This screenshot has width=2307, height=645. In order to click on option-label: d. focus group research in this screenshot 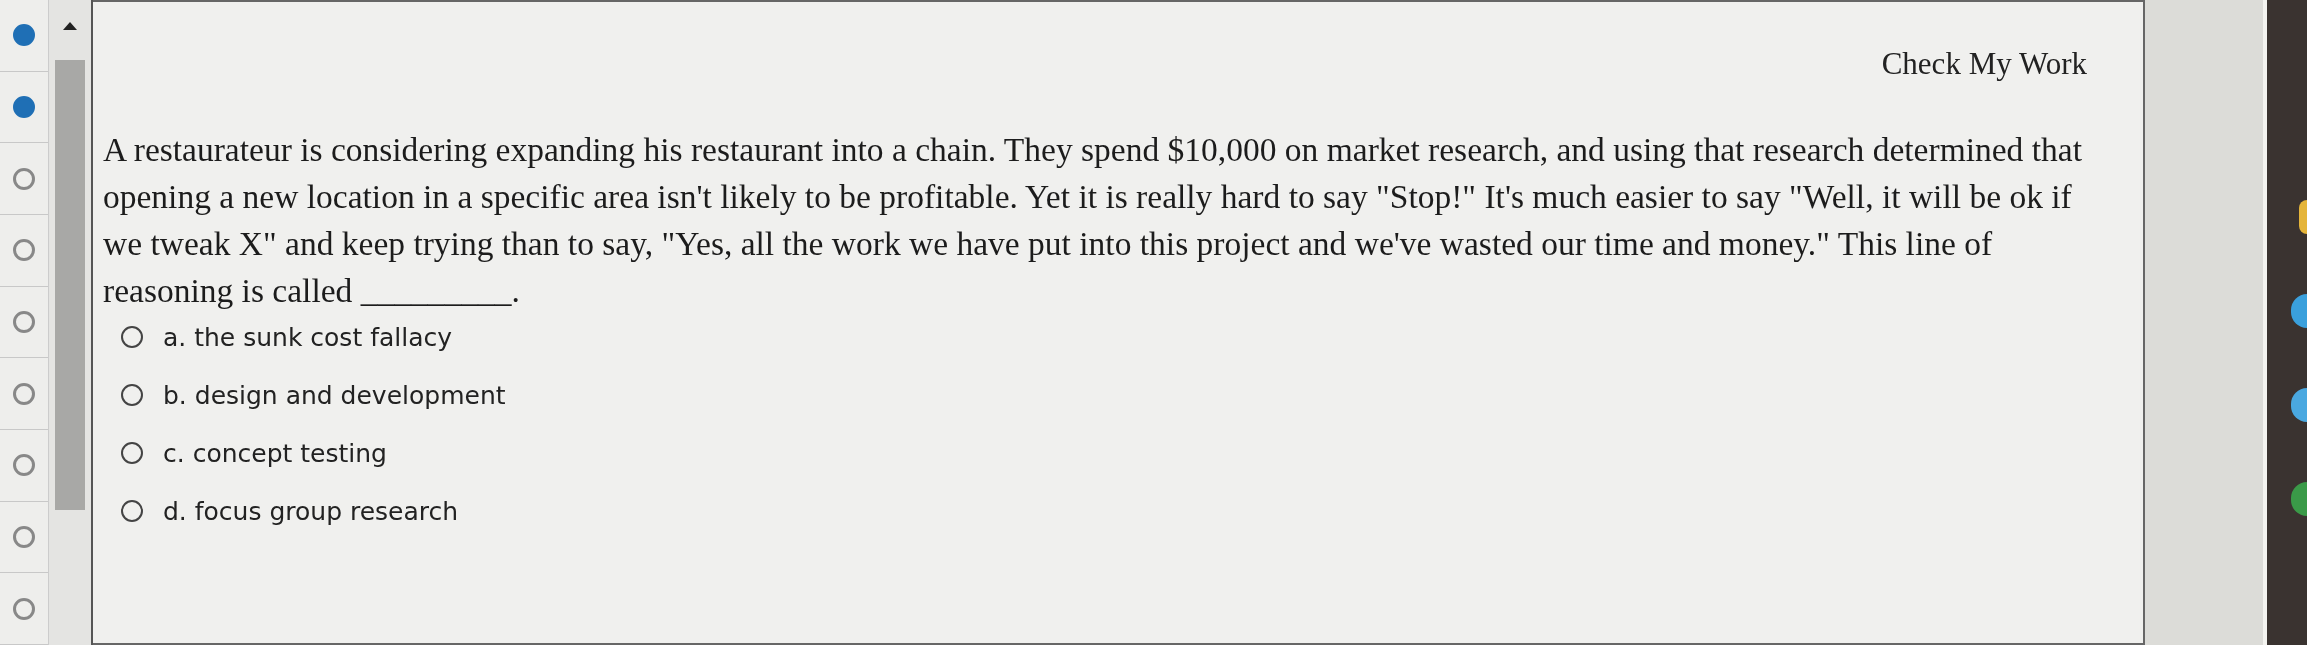, I will do `click(311, 511)`.